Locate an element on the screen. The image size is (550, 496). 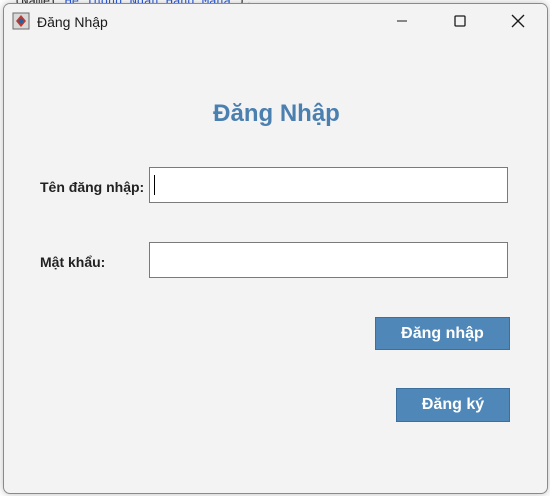
minimize-button is located at coordinates (402, 21).